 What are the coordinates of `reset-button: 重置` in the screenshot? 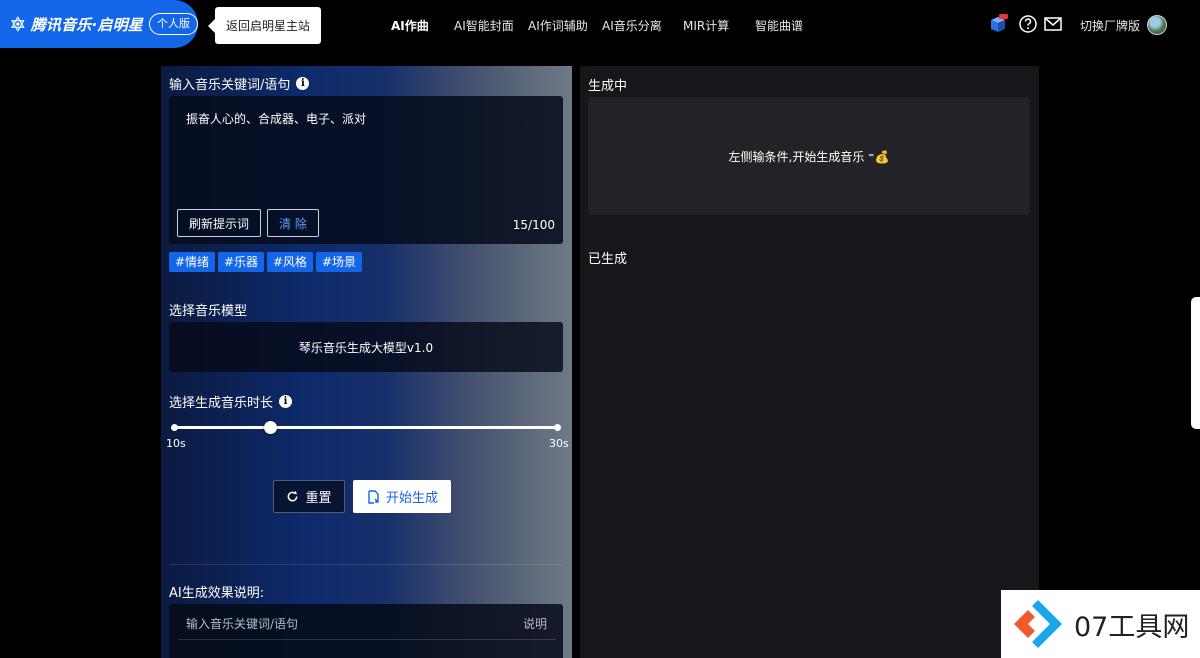 It's located at (309, 496).